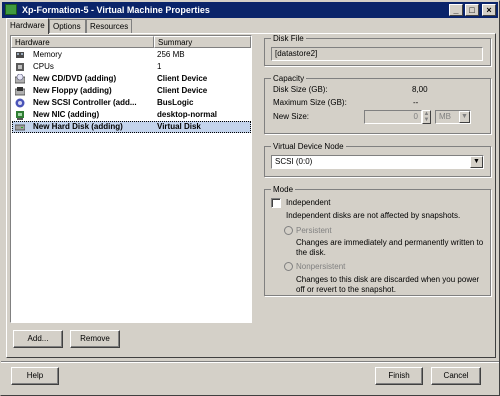 The height and width of the screenshot is (396, 500). What do you see at coordinates (131, 91) in the screenshot?
I see `hardware-row-floppy: New Floppy (adding) Client Device` at bounding box center [131, 91].